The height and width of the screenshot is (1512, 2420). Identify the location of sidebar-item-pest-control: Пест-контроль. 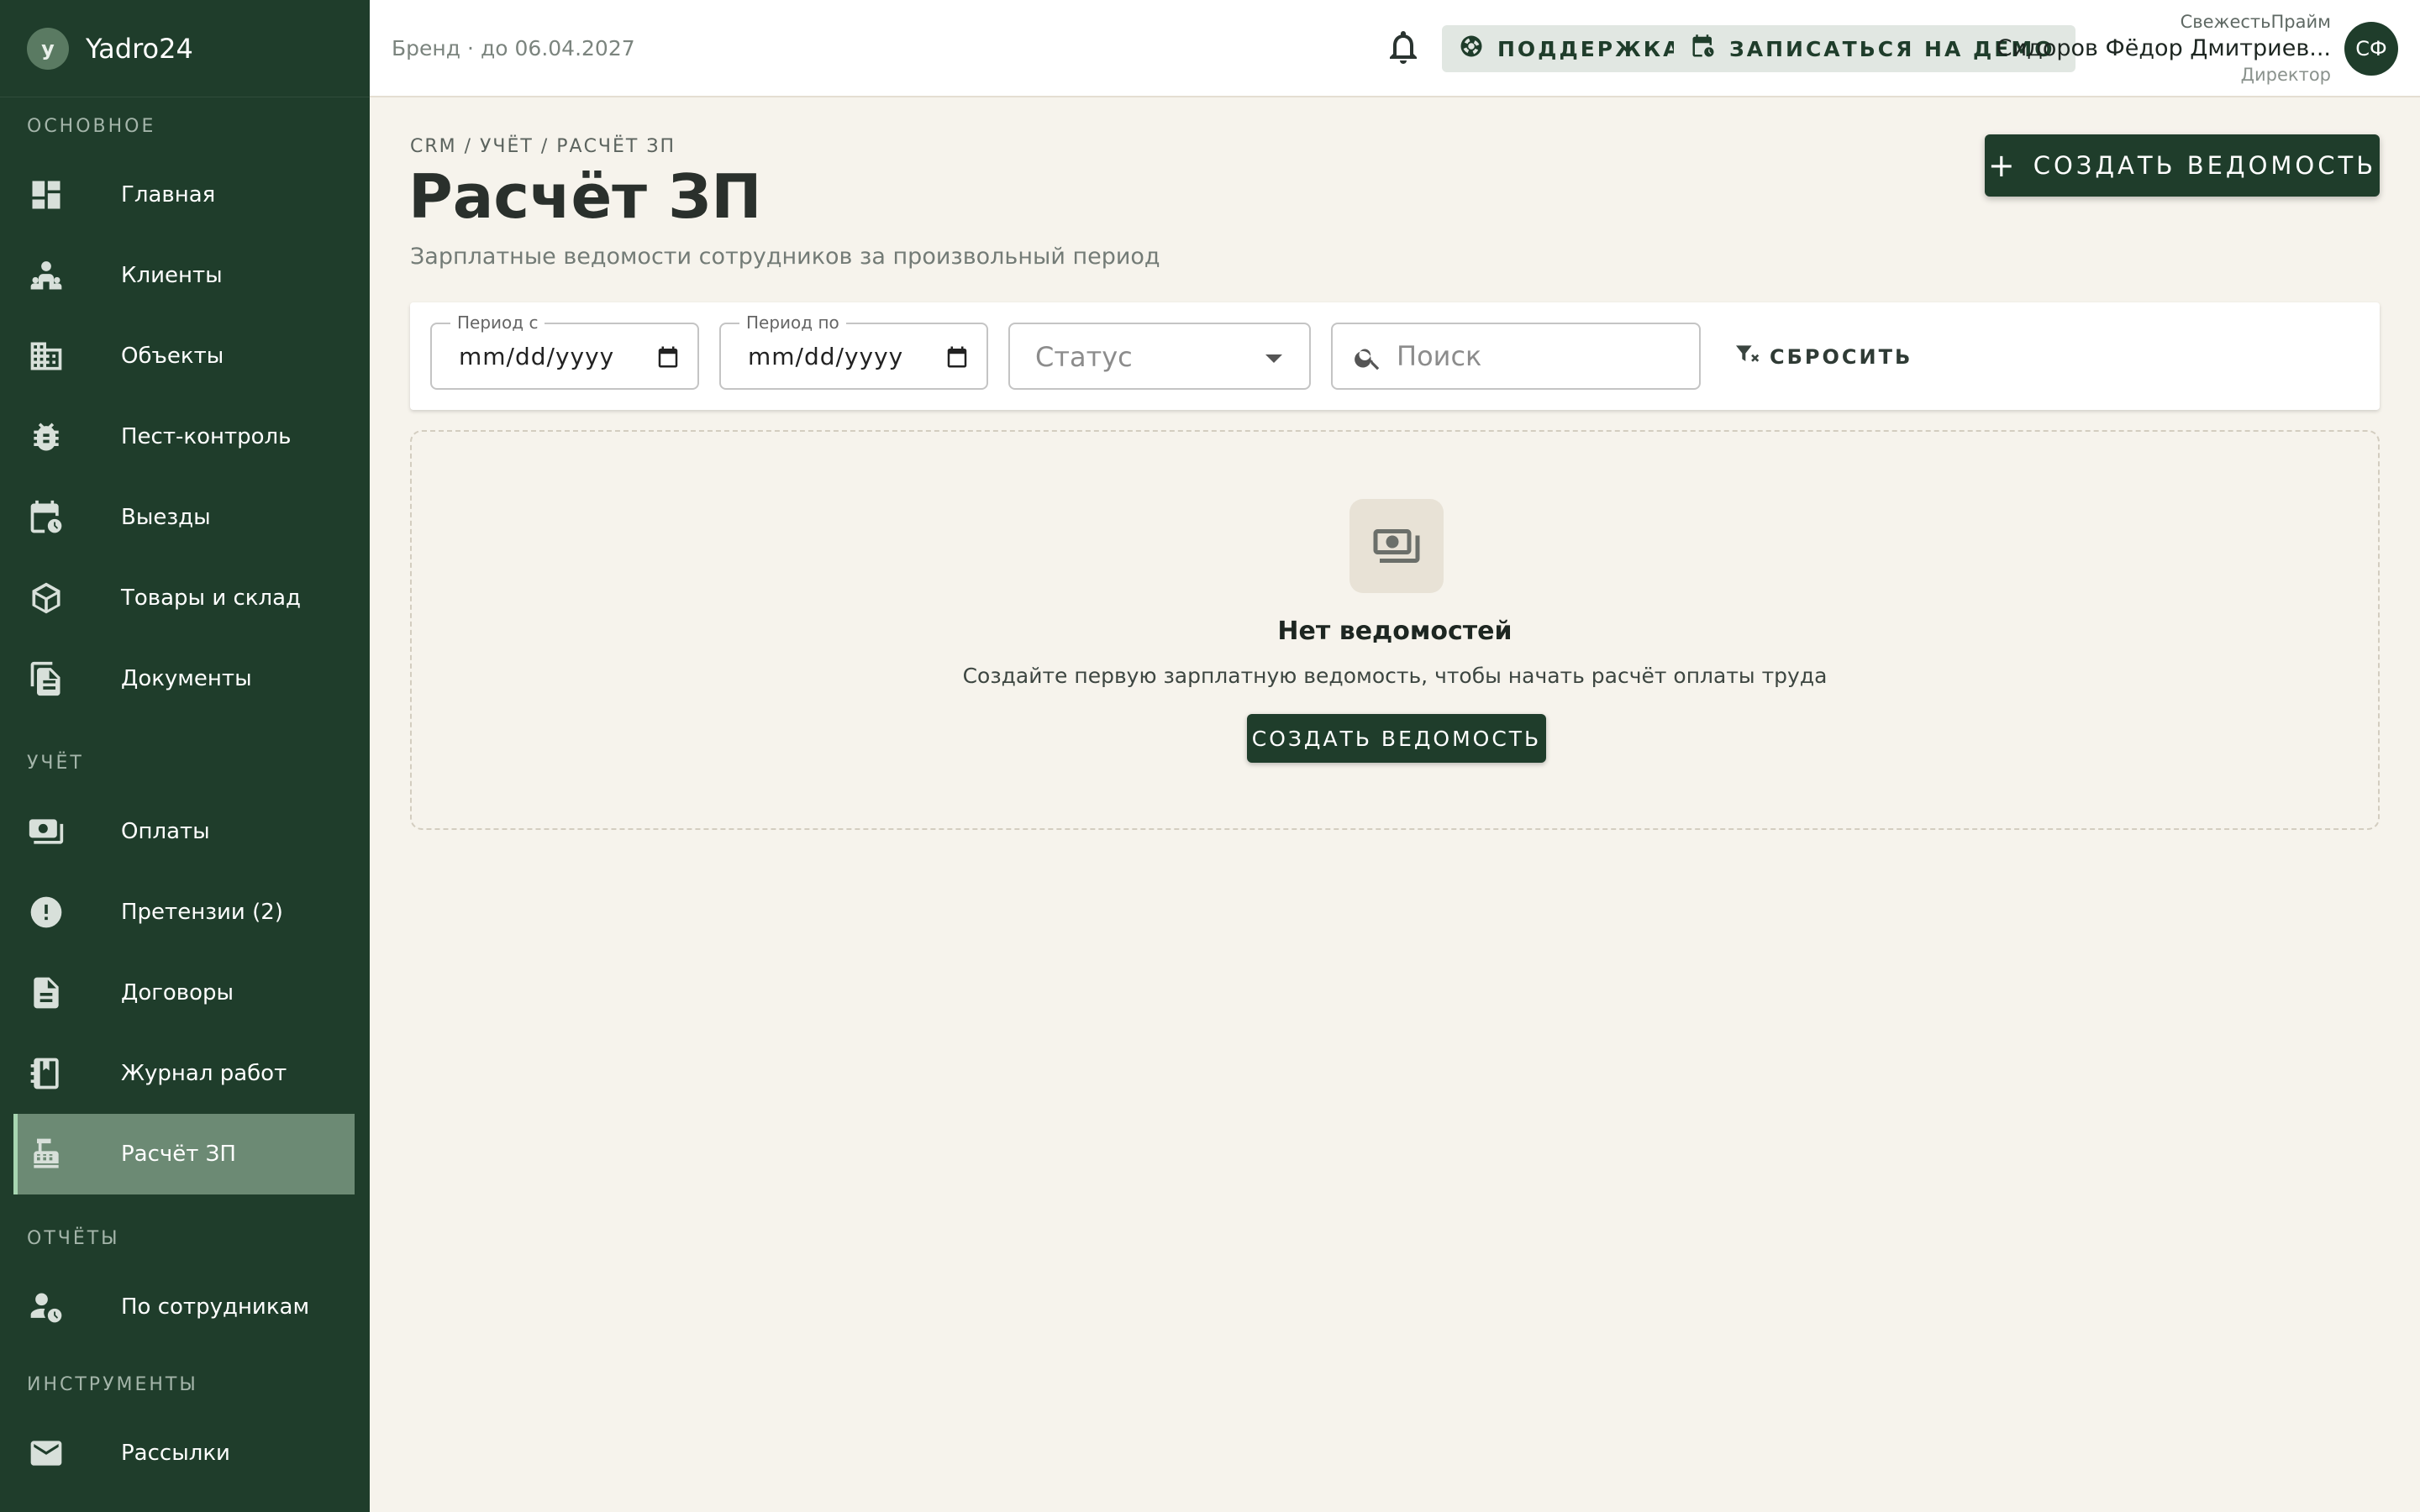
(185, 436).